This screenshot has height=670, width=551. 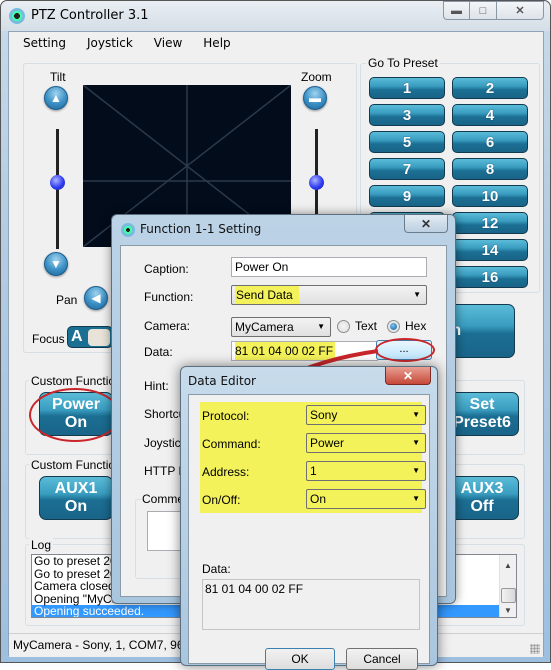 I want to click on preset-button-label: 8, so click(x=490, y=169).